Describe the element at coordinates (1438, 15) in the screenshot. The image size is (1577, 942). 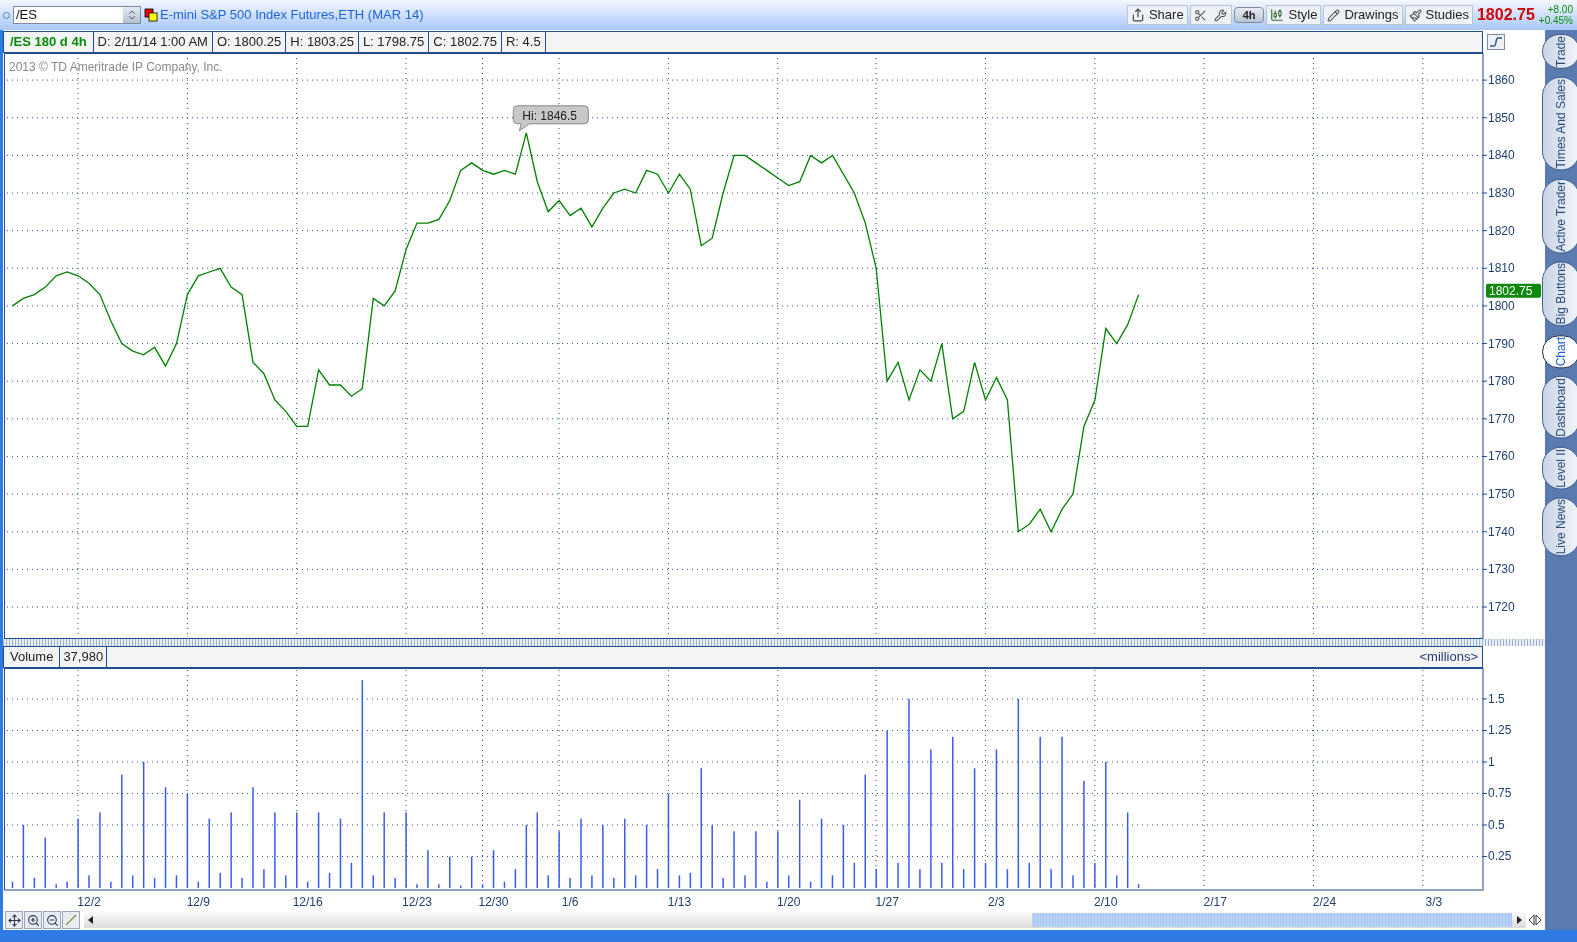
I see `studies-button: Studies` at that location.